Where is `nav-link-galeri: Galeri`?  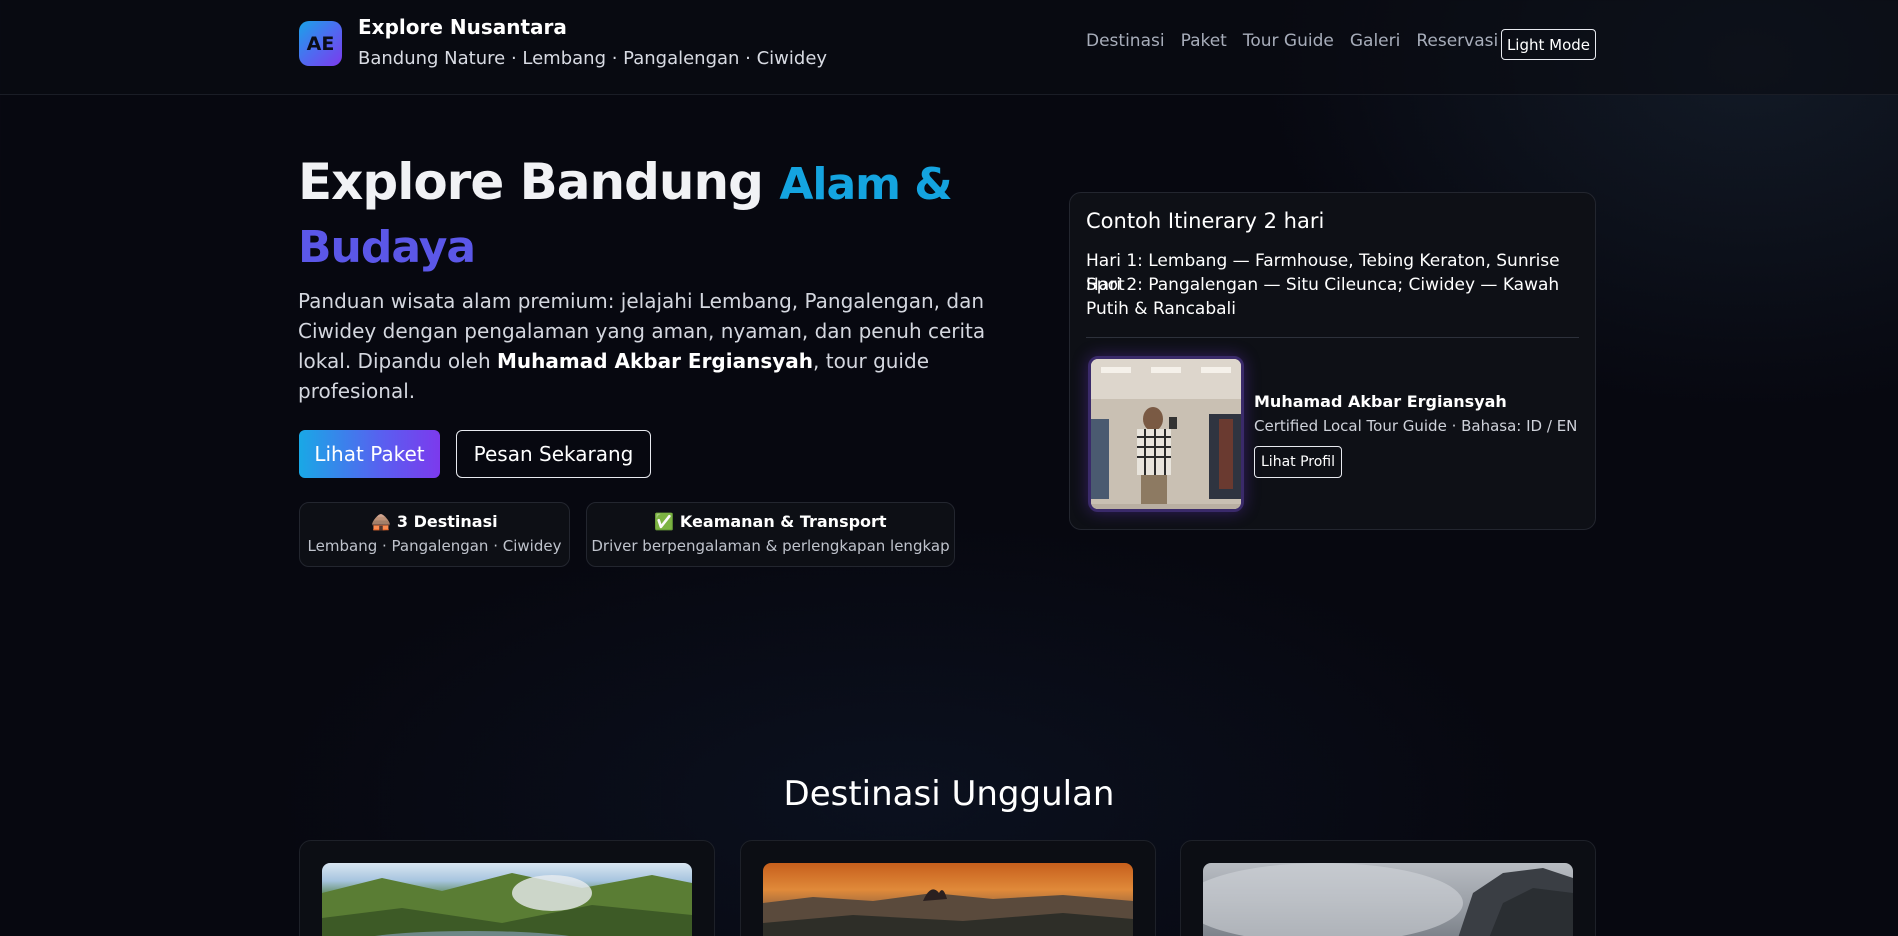 nav-link-galeri: Galeri is located at coordinates (1375, 41).